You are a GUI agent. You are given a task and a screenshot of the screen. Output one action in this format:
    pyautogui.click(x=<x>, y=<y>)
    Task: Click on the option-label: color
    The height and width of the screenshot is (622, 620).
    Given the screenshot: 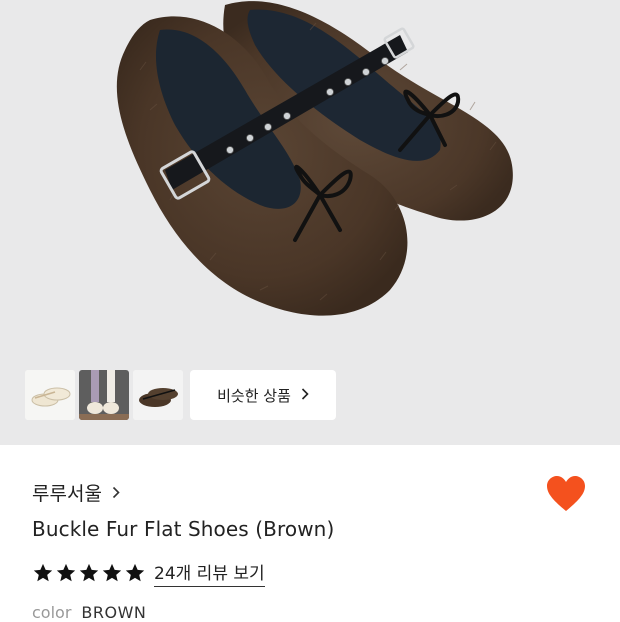 What is the action you would take?
    pyautogui.click(x=52, y=612)
    